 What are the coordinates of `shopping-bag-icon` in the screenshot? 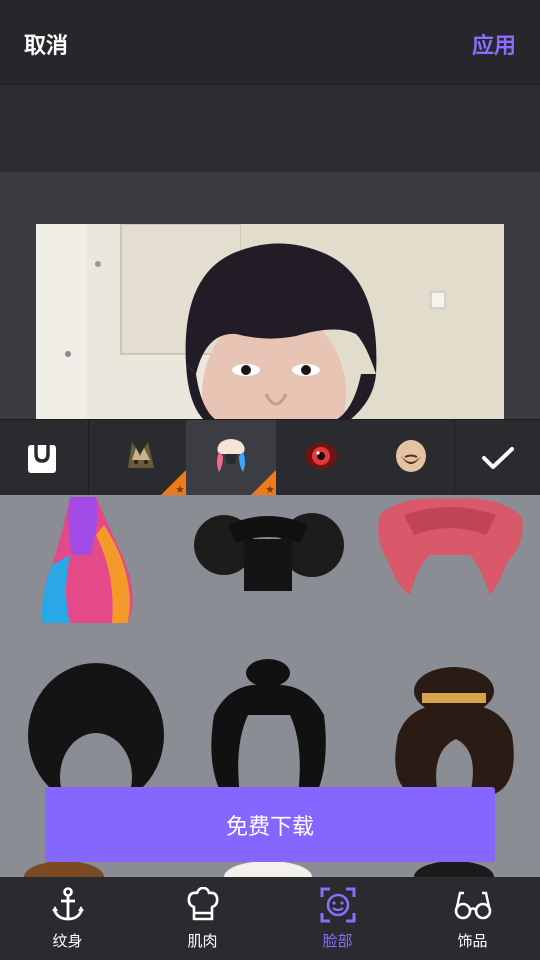 It's located at (42, 459).